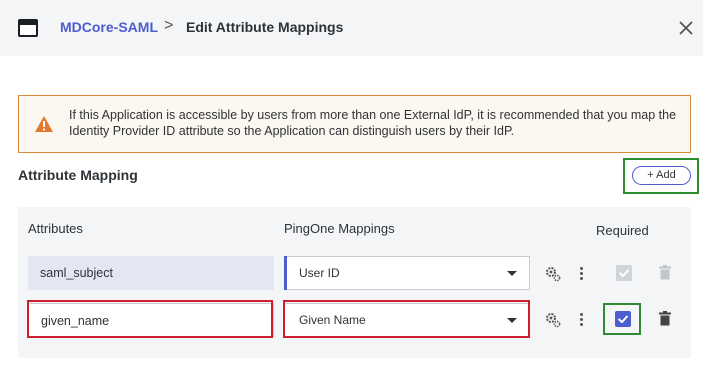 The image size is (703, 370). I want to click on warning-icon, so click(44, 124).